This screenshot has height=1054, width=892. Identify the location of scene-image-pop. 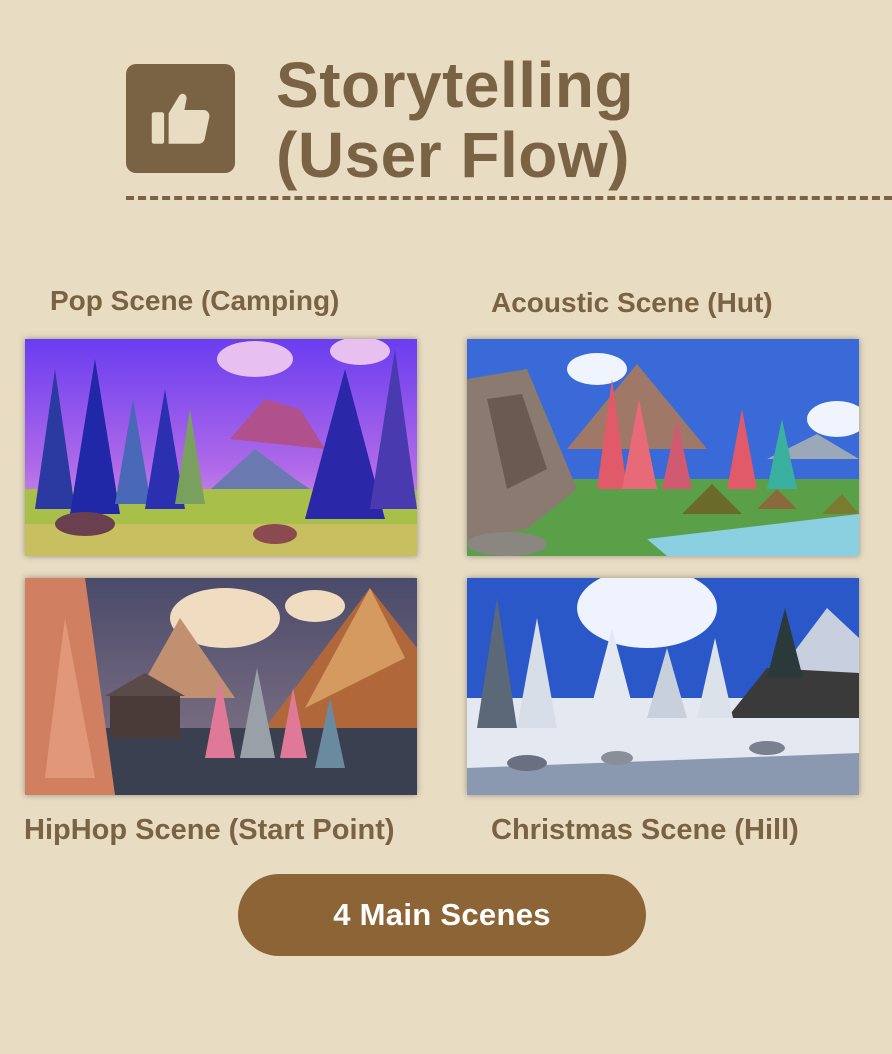
(221, 447).